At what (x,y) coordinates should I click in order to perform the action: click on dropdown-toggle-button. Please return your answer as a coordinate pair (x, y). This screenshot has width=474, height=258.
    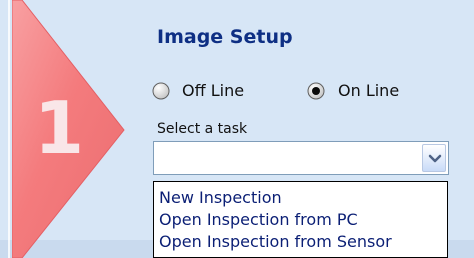
    Looking at the image, I should click on (434, 158).